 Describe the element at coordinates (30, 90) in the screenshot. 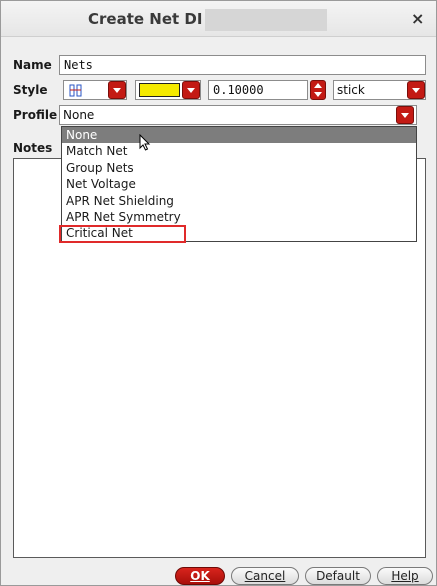

I see `style-label: Style` at that location.